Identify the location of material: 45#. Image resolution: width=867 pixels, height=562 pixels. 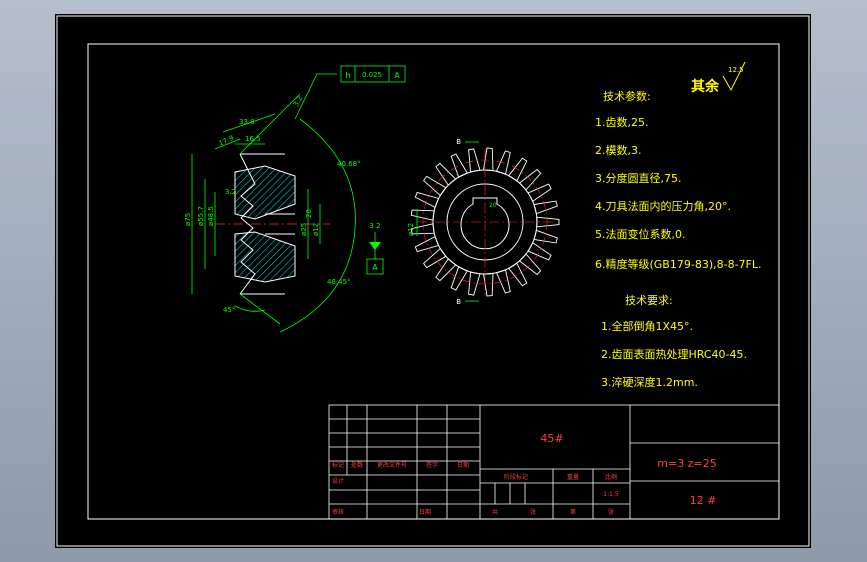
(551, 438).